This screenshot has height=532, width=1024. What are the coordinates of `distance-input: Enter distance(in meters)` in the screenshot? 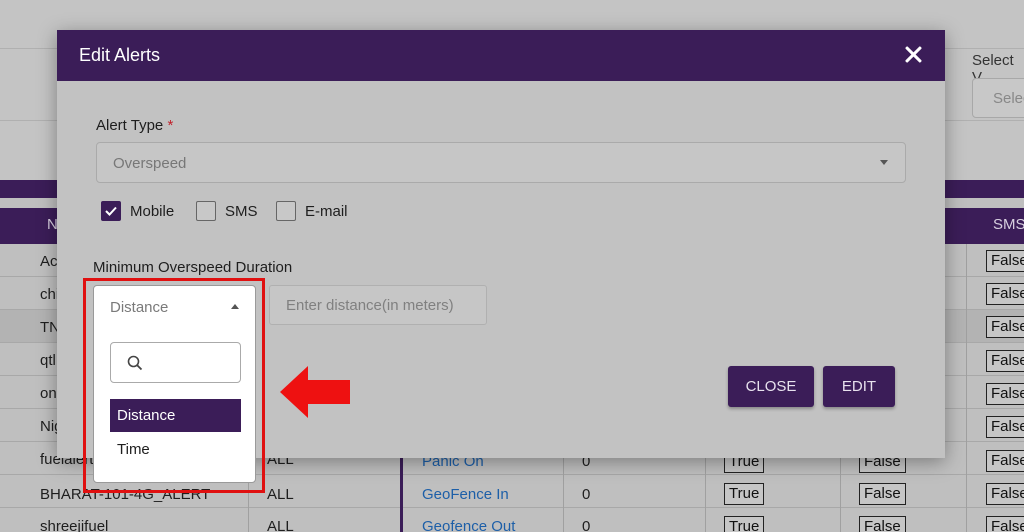 It's located at (378, 305).